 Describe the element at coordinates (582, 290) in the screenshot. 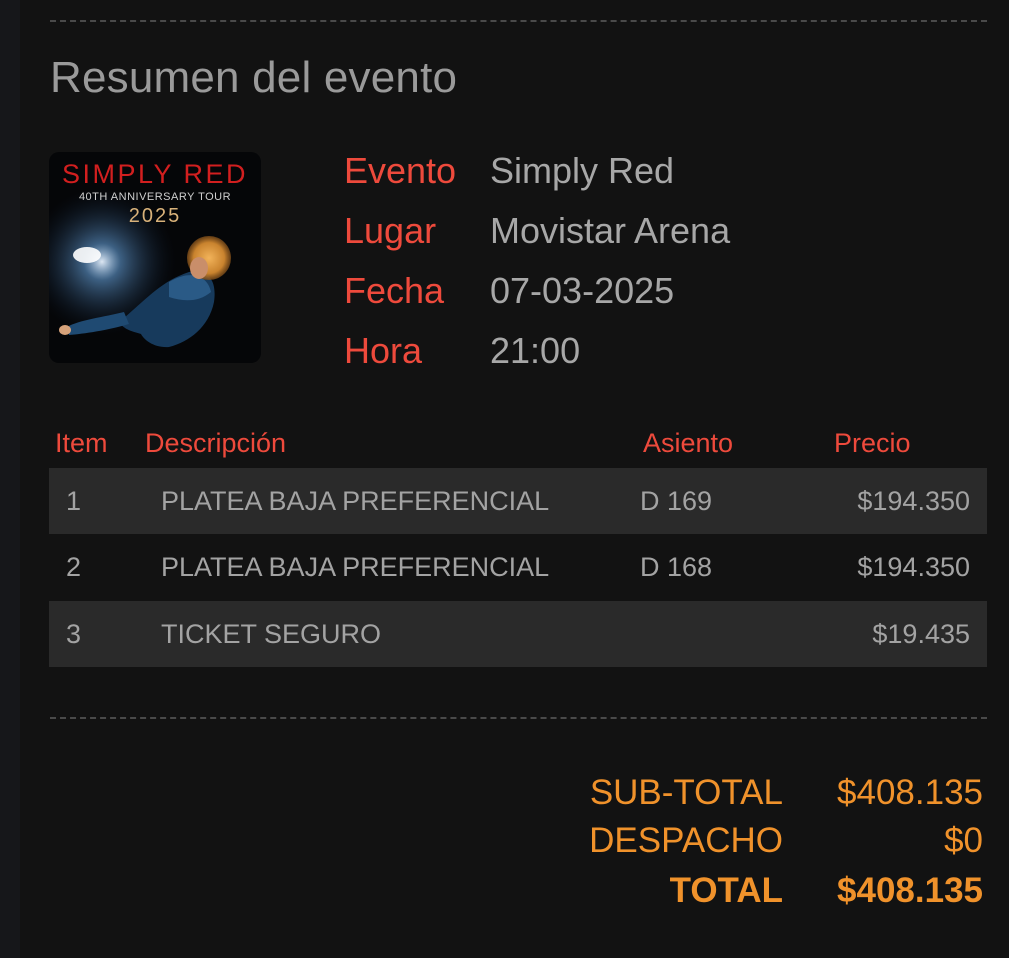

I see `date-value: 07-03-2025` at that location.